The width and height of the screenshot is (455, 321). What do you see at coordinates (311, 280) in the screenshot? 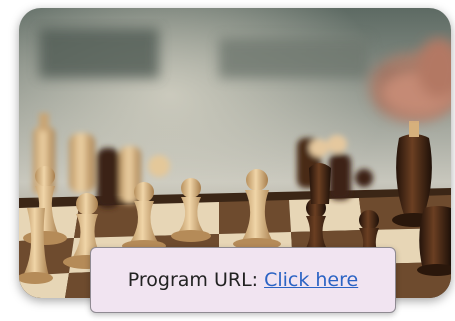
I see `program-url-link: Click here` at bounding box center [311, 280].